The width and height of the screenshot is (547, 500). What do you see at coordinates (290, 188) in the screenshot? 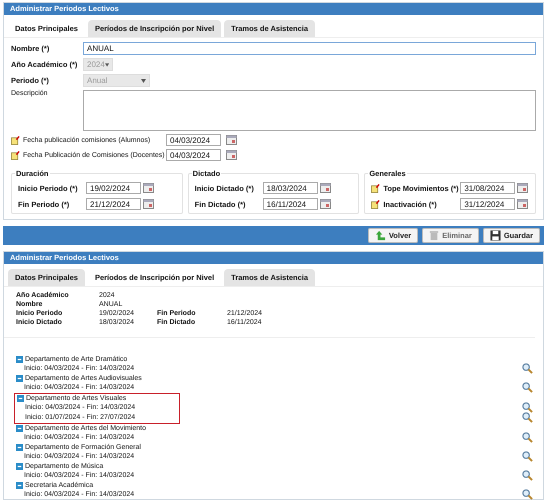
I see `date-field: 18/03/2024` at bounding box center [290, 188].